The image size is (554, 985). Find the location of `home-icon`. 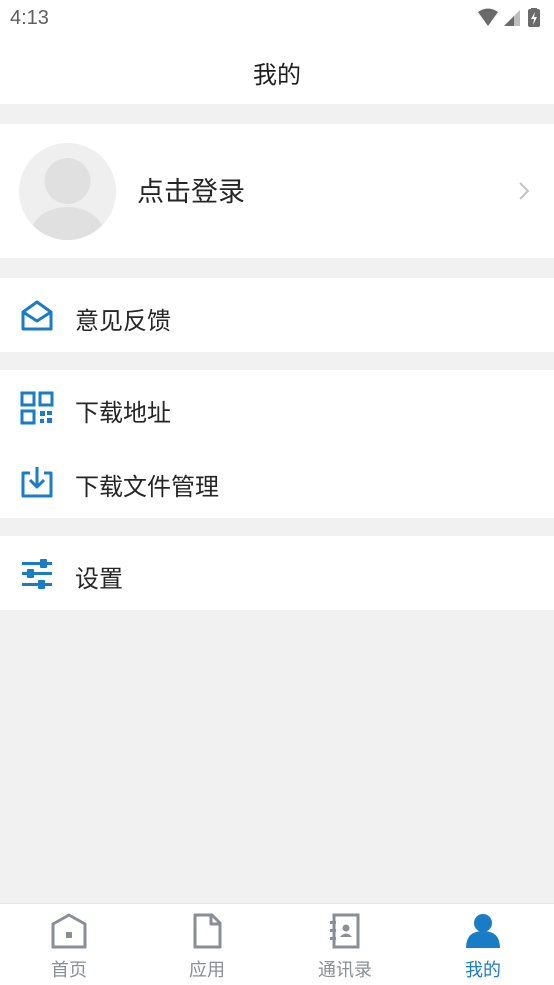

home-icon is located at coordinates (69, 931).